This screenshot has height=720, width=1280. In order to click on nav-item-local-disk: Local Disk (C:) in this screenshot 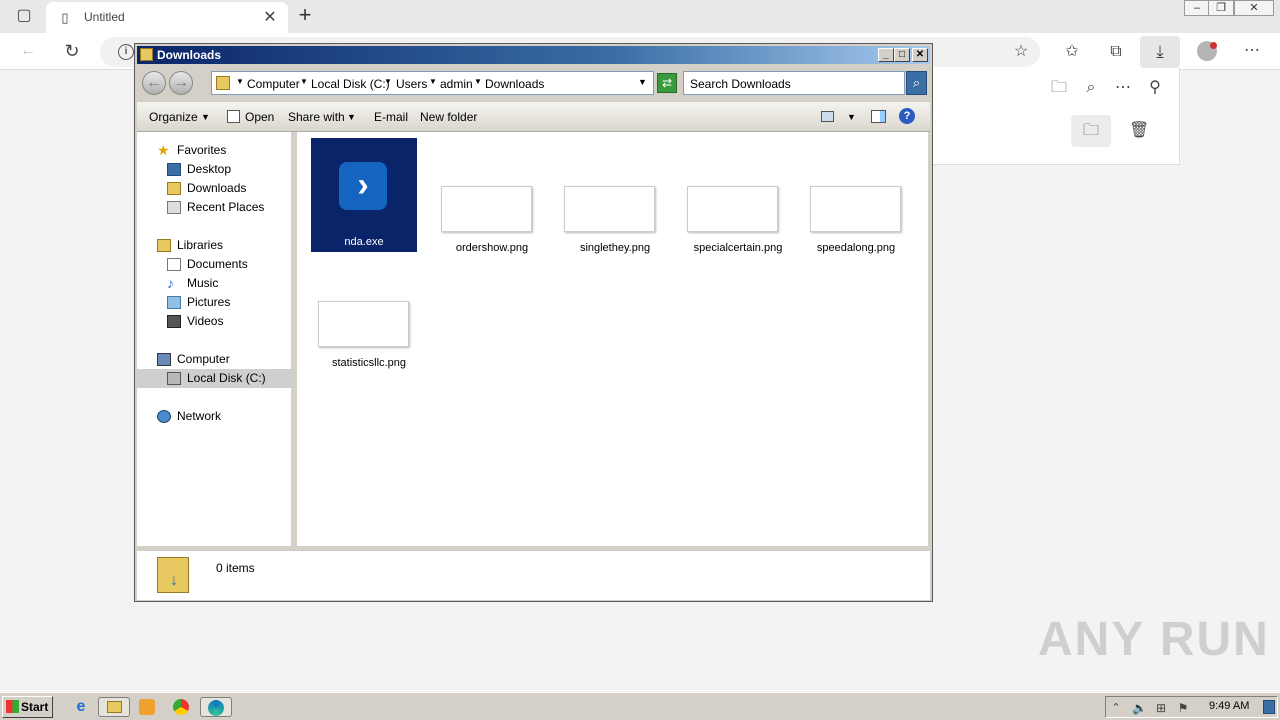, I will do `click(215, 378)`.